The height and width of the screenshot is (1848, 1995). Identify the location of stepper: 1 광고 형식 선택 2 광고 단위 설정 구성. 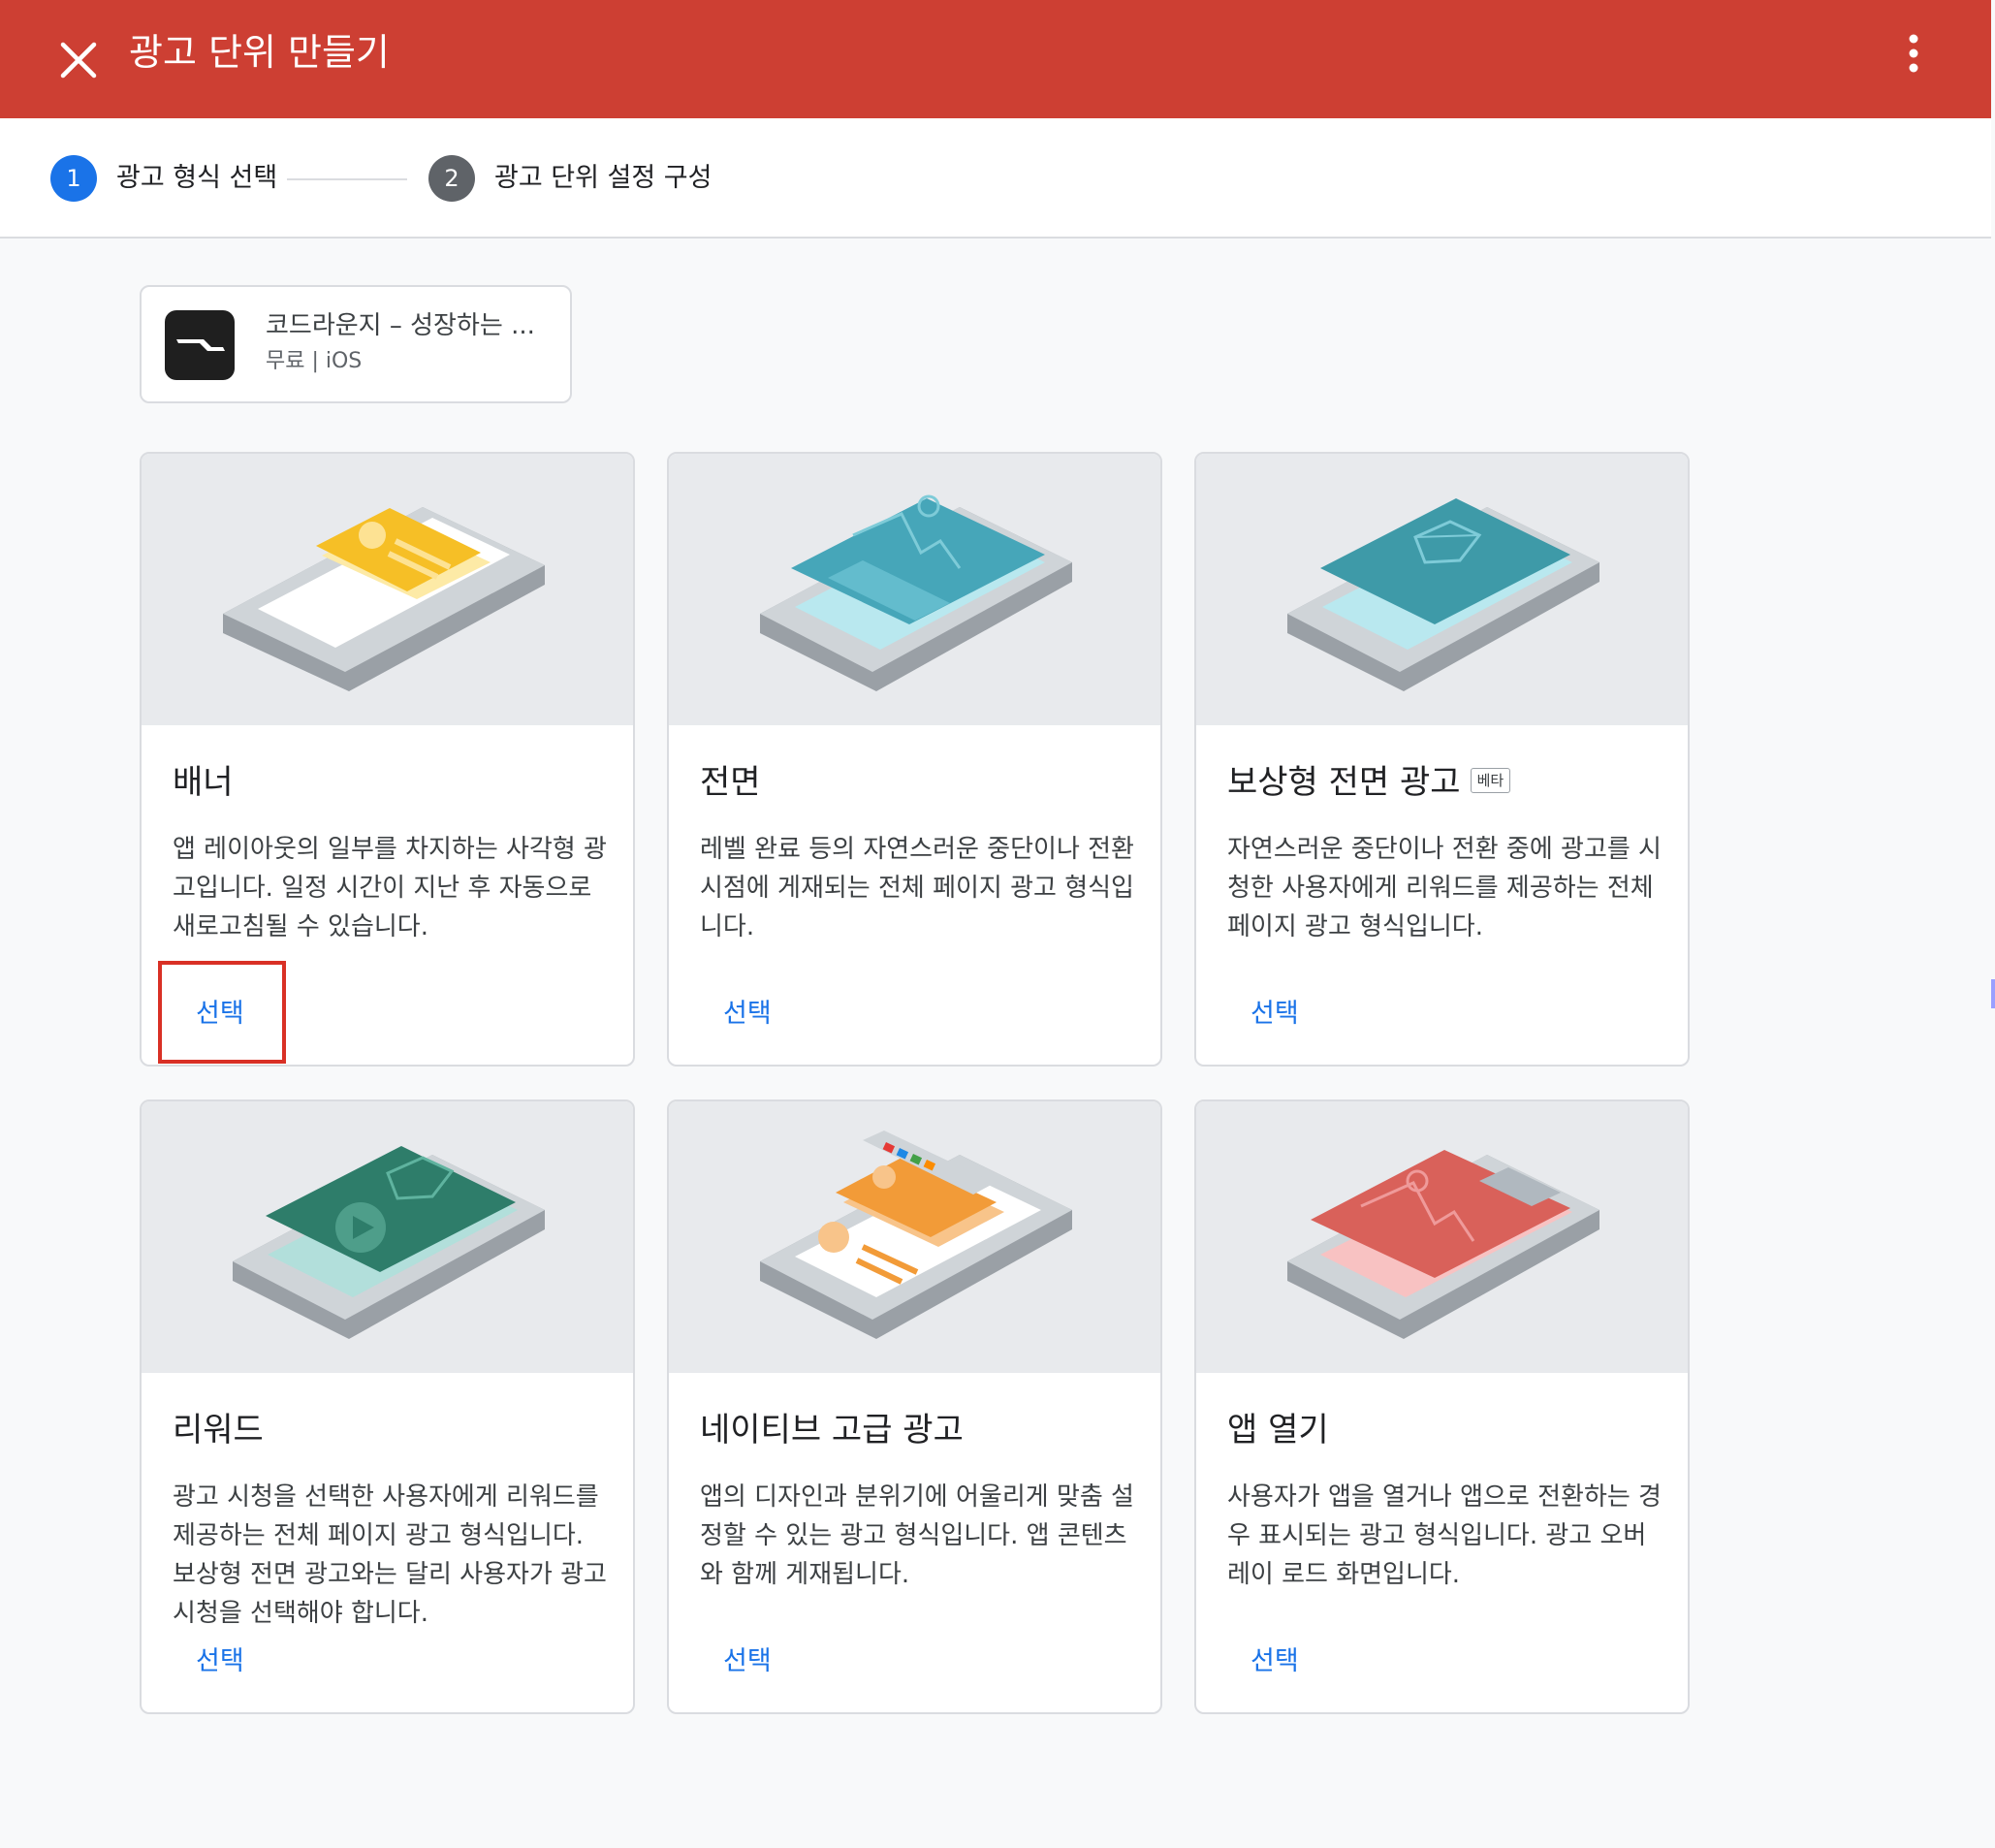
(995, 178).